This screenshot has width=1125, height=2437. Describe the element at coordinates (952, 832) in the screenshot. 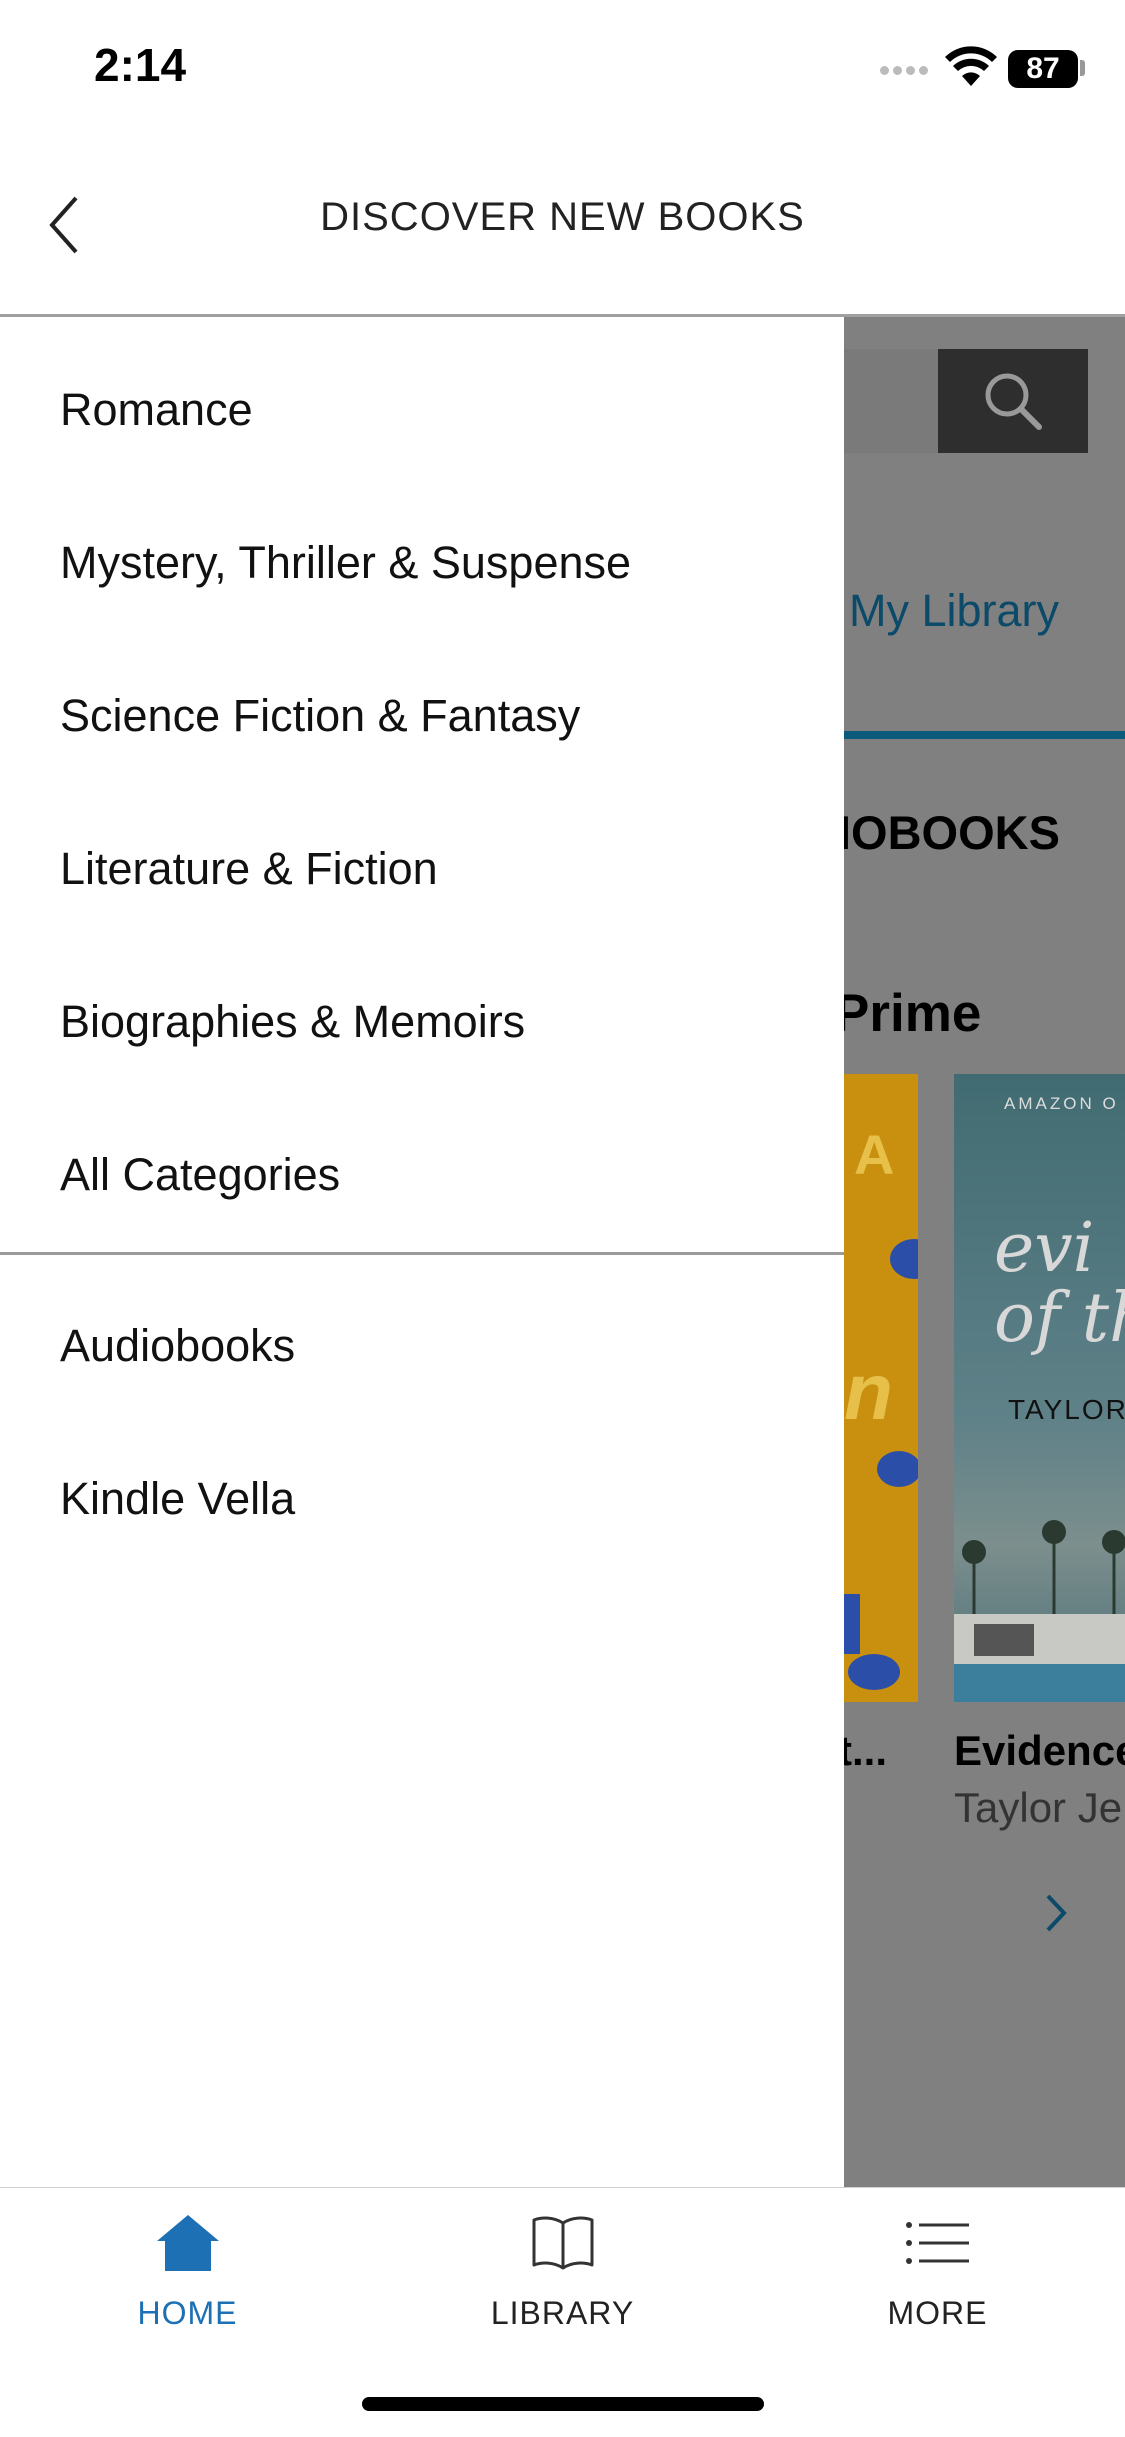

I see `background-tab-audiobooks: IOBOOKS` at that location.